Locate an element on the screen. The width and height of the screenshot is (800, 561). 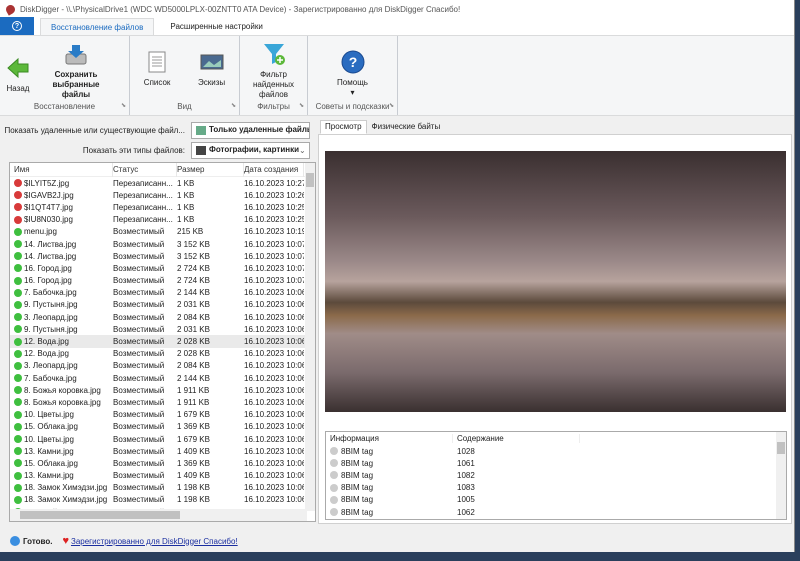
info-row: 8BIM tag 1061 is located at coordinates (556, 463).